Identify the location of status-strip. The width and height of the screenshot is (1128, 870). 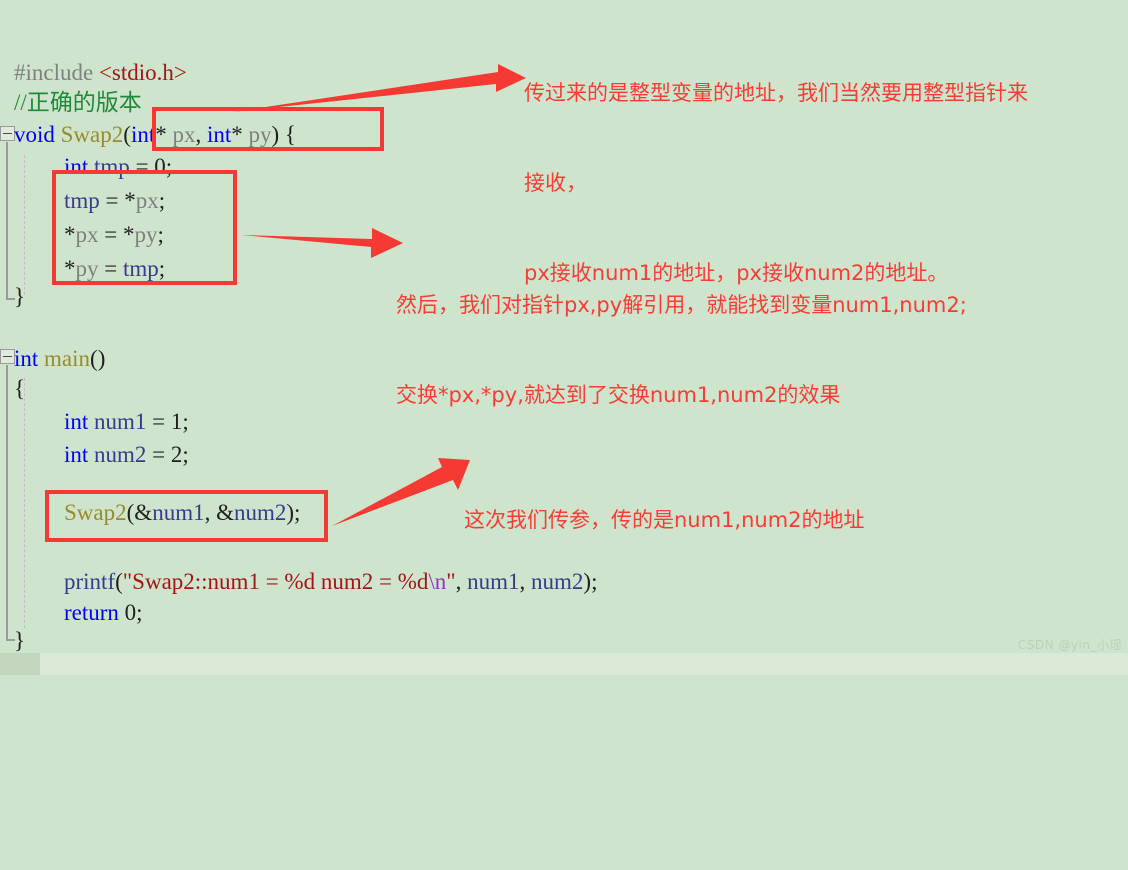
(564, 664).